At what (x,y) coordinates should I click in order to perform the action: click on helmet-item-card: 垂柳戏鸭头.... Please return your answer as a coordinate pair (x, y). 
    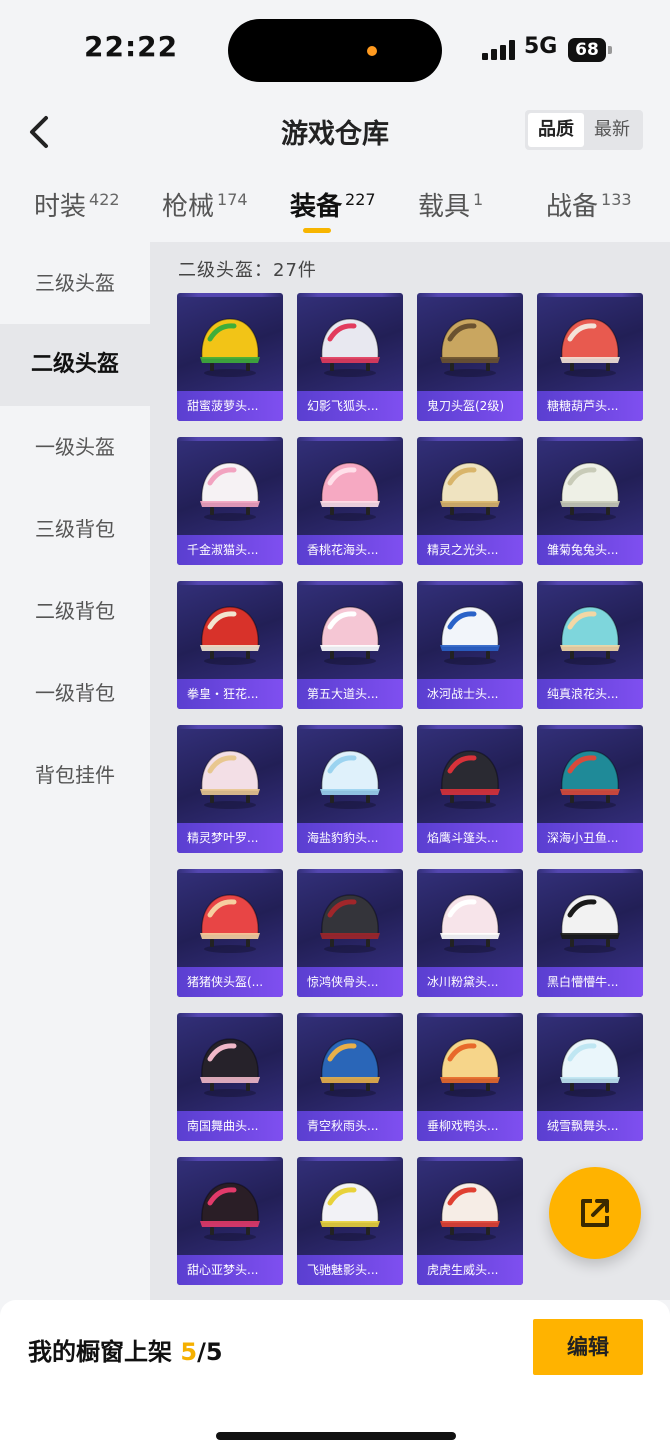
    Looking at the image, I should click on (470, 1077).